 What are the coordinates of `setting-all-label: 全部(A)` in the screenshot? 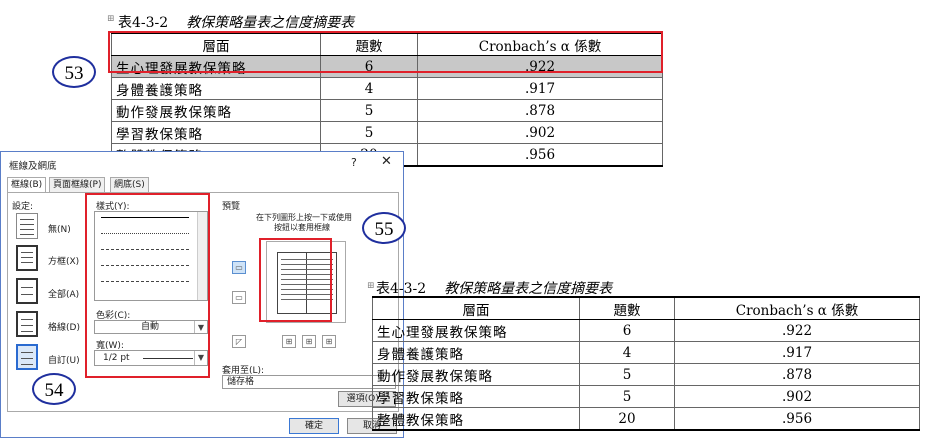 It's located at (63, 293).